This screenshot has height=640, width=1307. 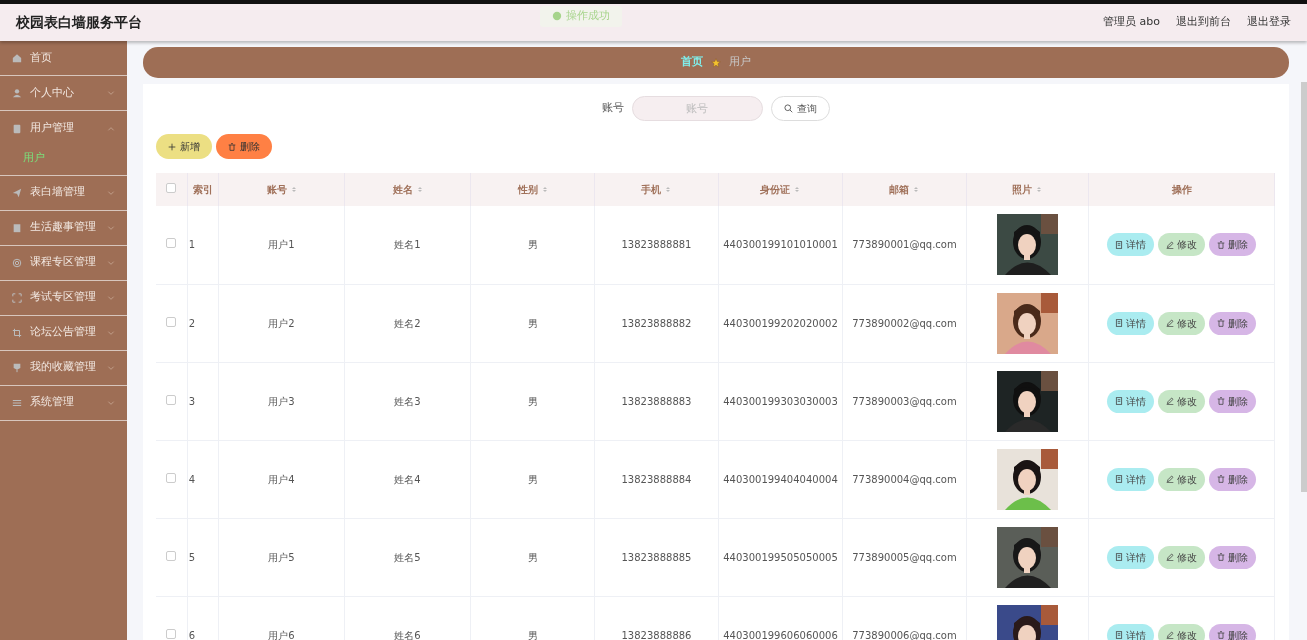 I want to click on sidebar-item: 生活趣事管理, so click(x=63, y=228).